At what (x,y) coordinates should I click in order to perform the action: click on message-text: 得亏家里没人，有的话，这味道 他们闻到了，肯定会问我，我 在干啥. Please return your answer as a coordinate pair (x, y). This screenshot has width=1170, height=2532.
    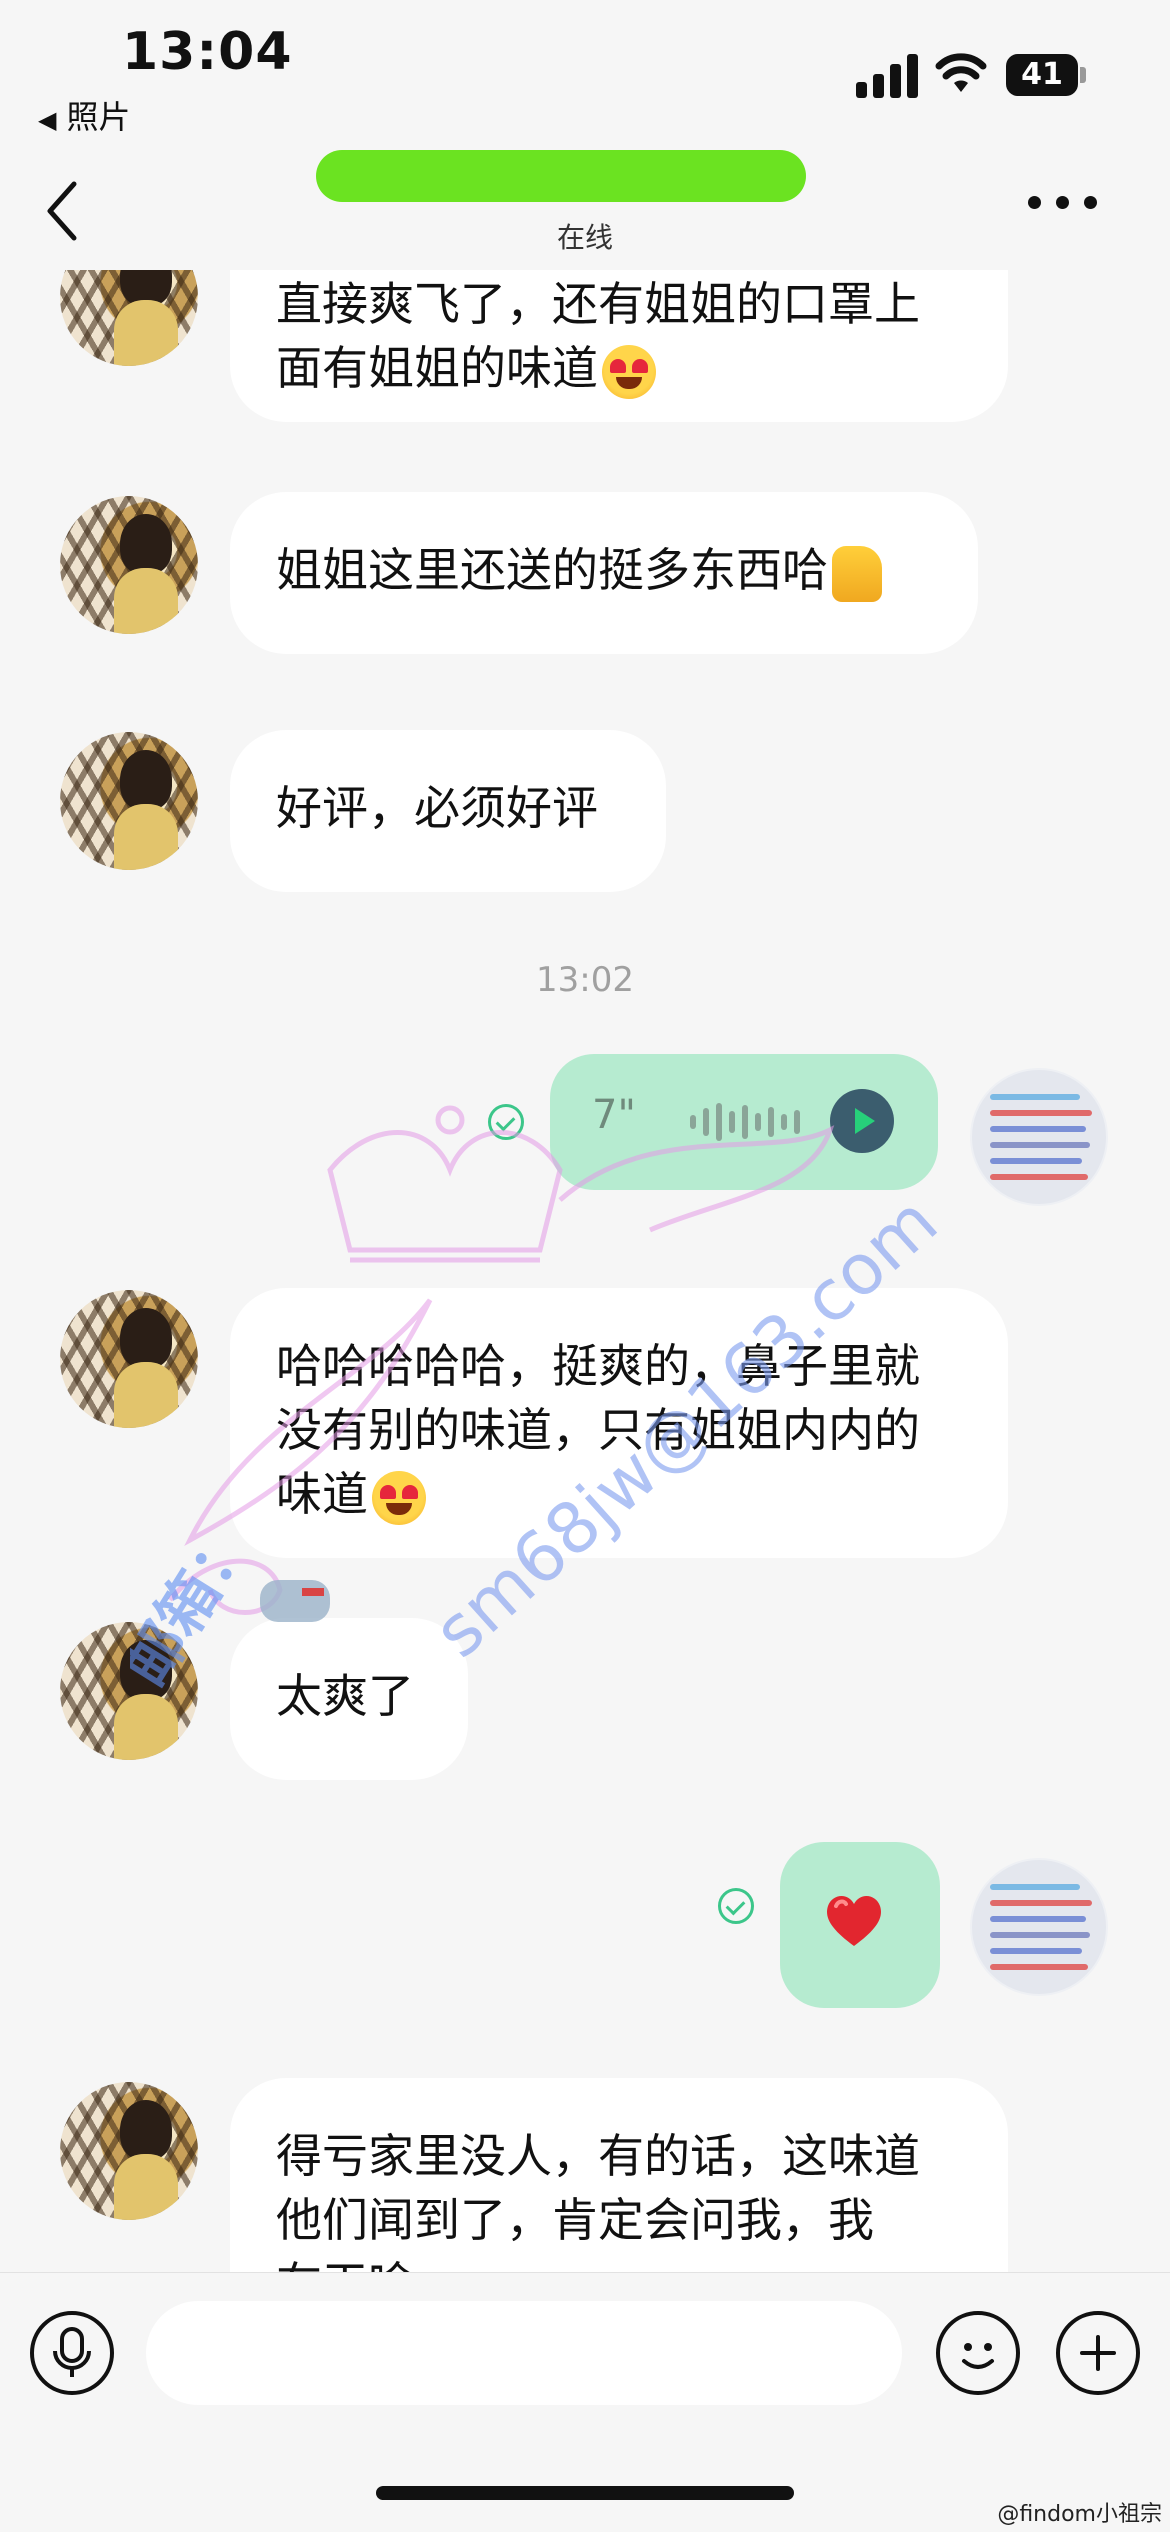
    Looking at the image, I should click on (598, 2200).